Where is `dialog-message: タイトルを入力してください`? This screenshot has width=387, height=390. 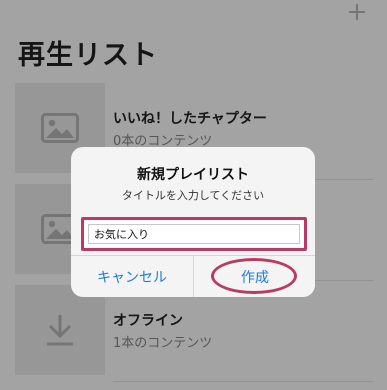
dialog-message: タイトルを入力してください is located at coordinates (193, 195).